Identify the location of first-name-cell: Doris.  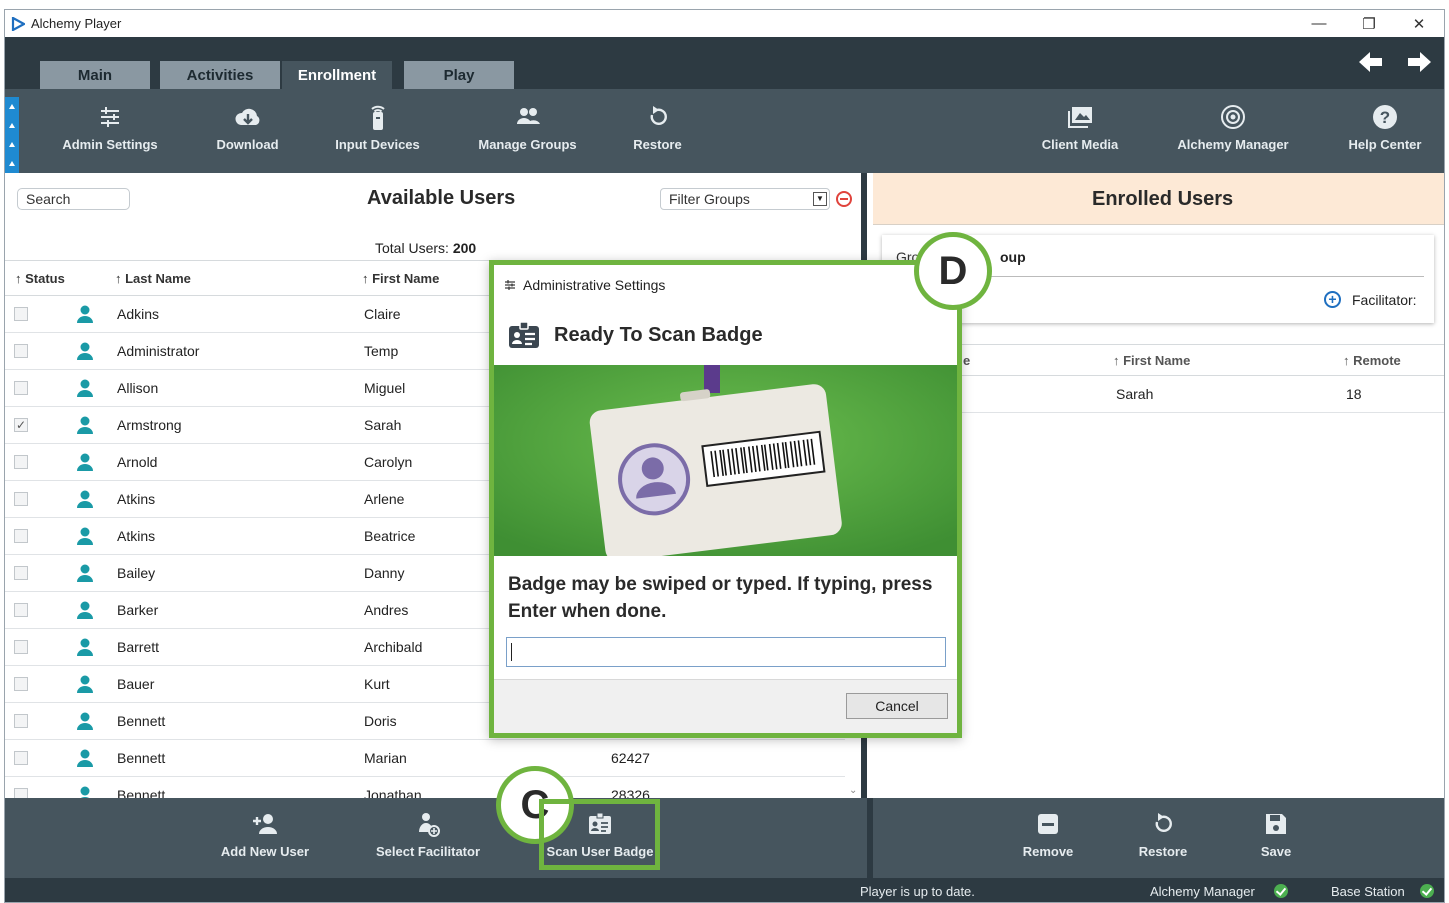
(380, 721).